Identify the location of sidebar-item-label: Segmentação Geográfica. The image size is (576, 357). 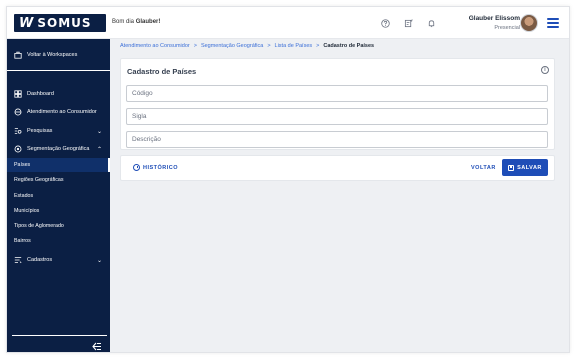
(58, 149).